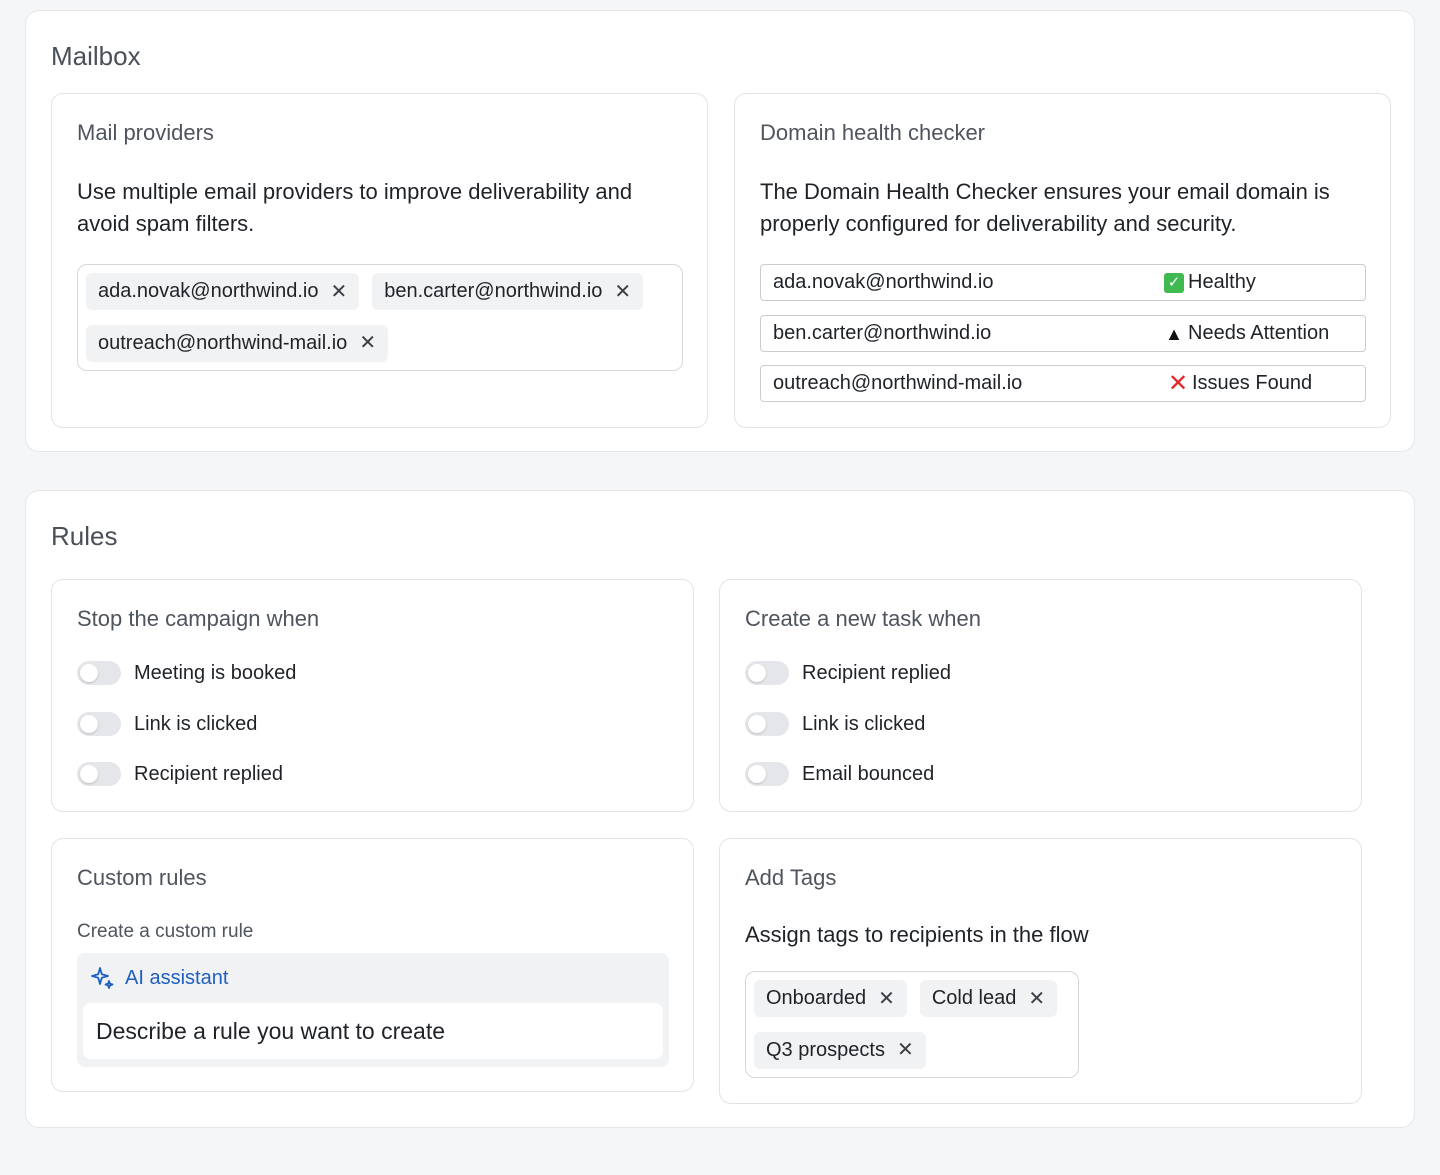  What do you see at coordinates (1063, 282) in the screenshot?
I see `domain-row: ada.novak@northwind.io ✓ Healthy` at bounding box center [1063, 282].